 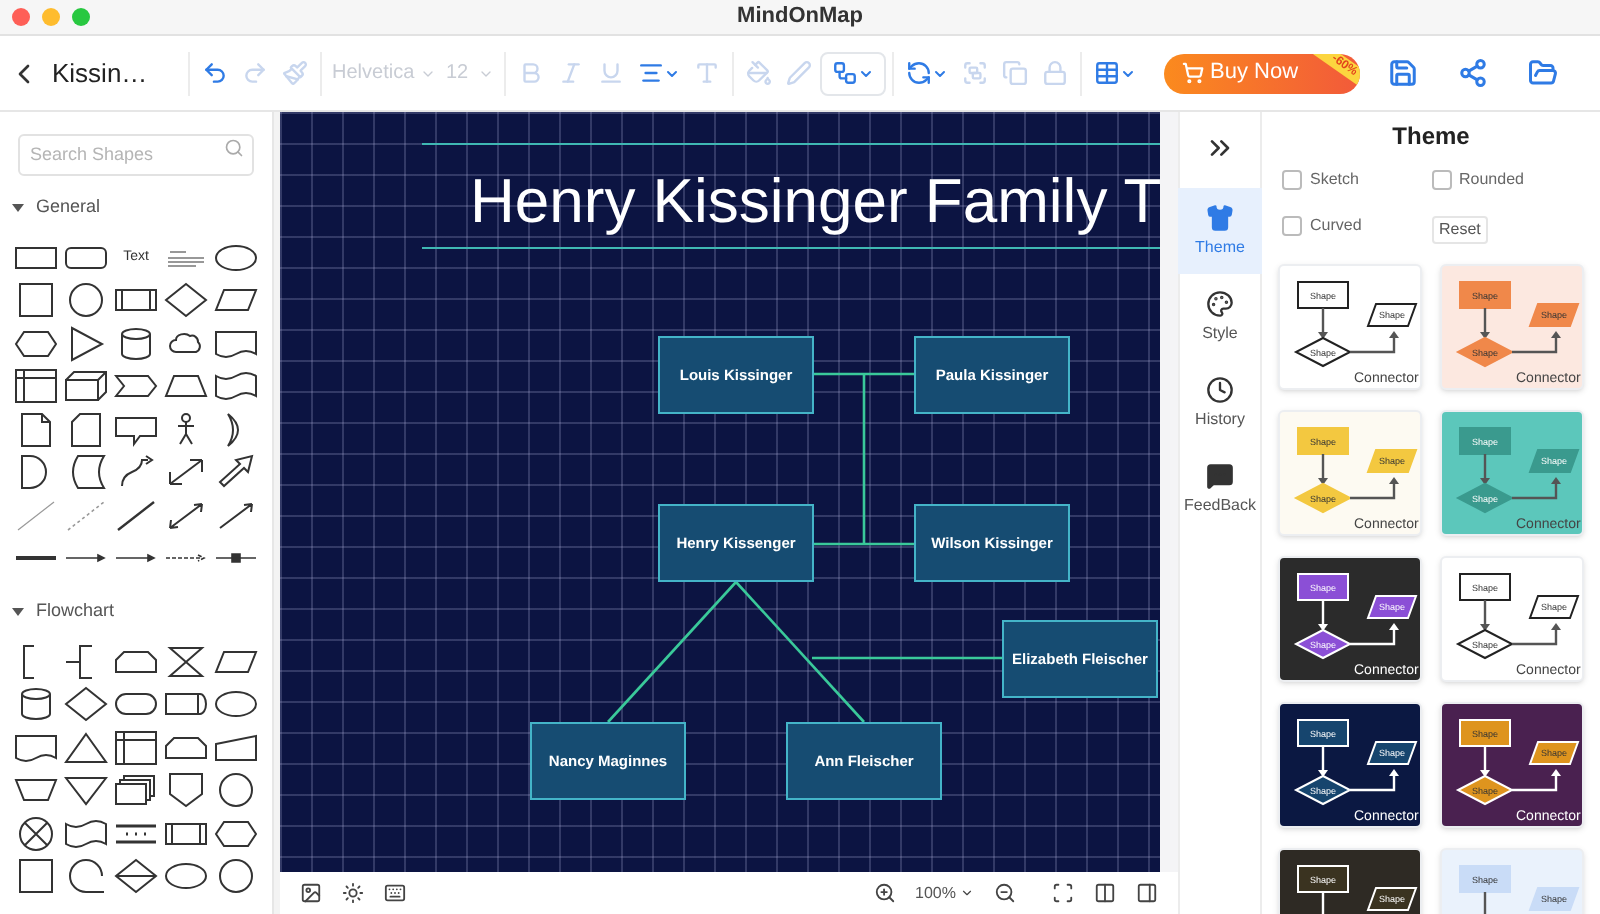 What do you see at coordinates (1334, 180) in the screenshot?
I see `checkbox-label: Sketch` at bounding box center [1334, 180].